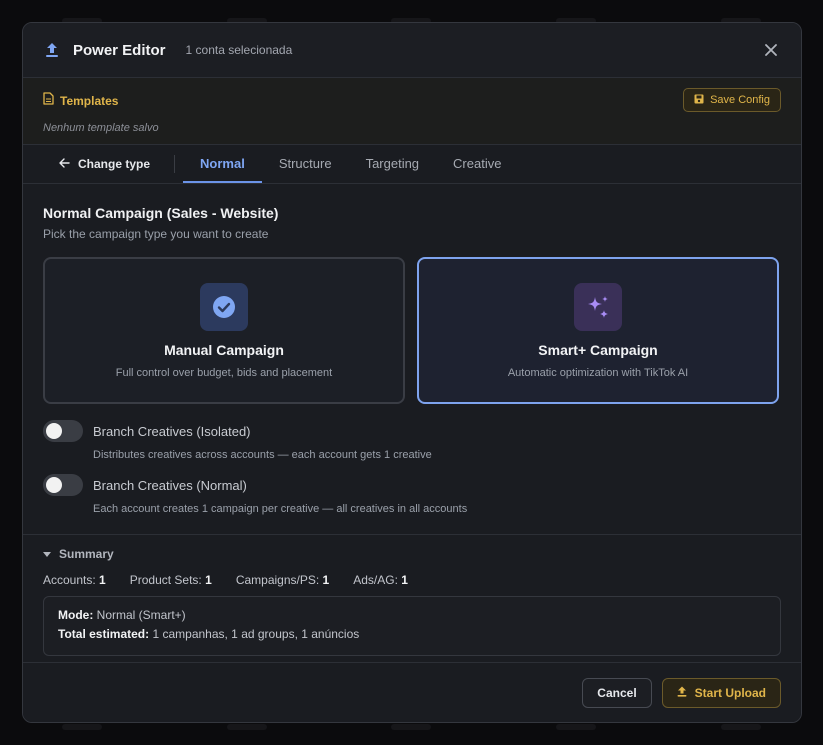 Image resolution: width=823 pixels, height=745 pixels. What do you see at coordinates (412, 50) in the screenshot?
I see `modal-header: Power Editor 1 conta selecionada` at bounding box center [412, 50].